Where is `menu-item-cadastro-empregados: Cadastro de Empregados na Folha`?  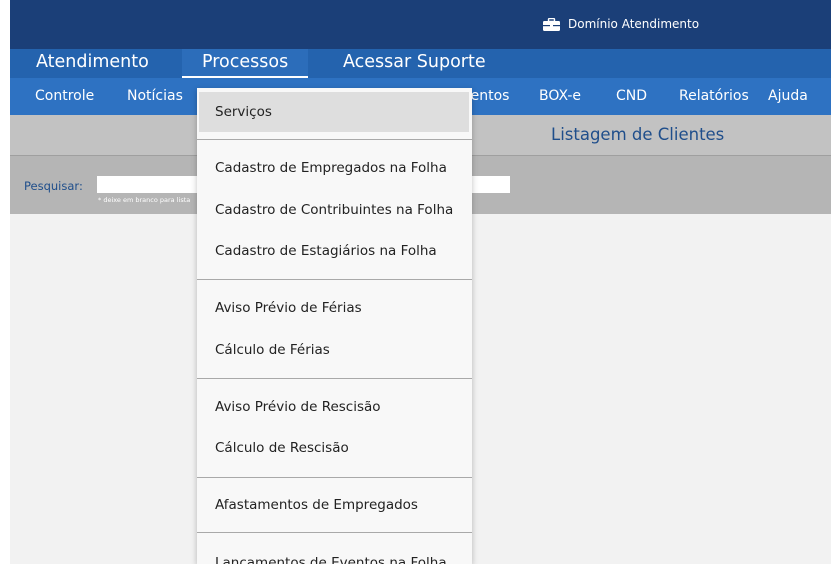 menu-item-cadastro-empregados: Cadastro de Empregados na Folha is located at coordinates (334, 168).